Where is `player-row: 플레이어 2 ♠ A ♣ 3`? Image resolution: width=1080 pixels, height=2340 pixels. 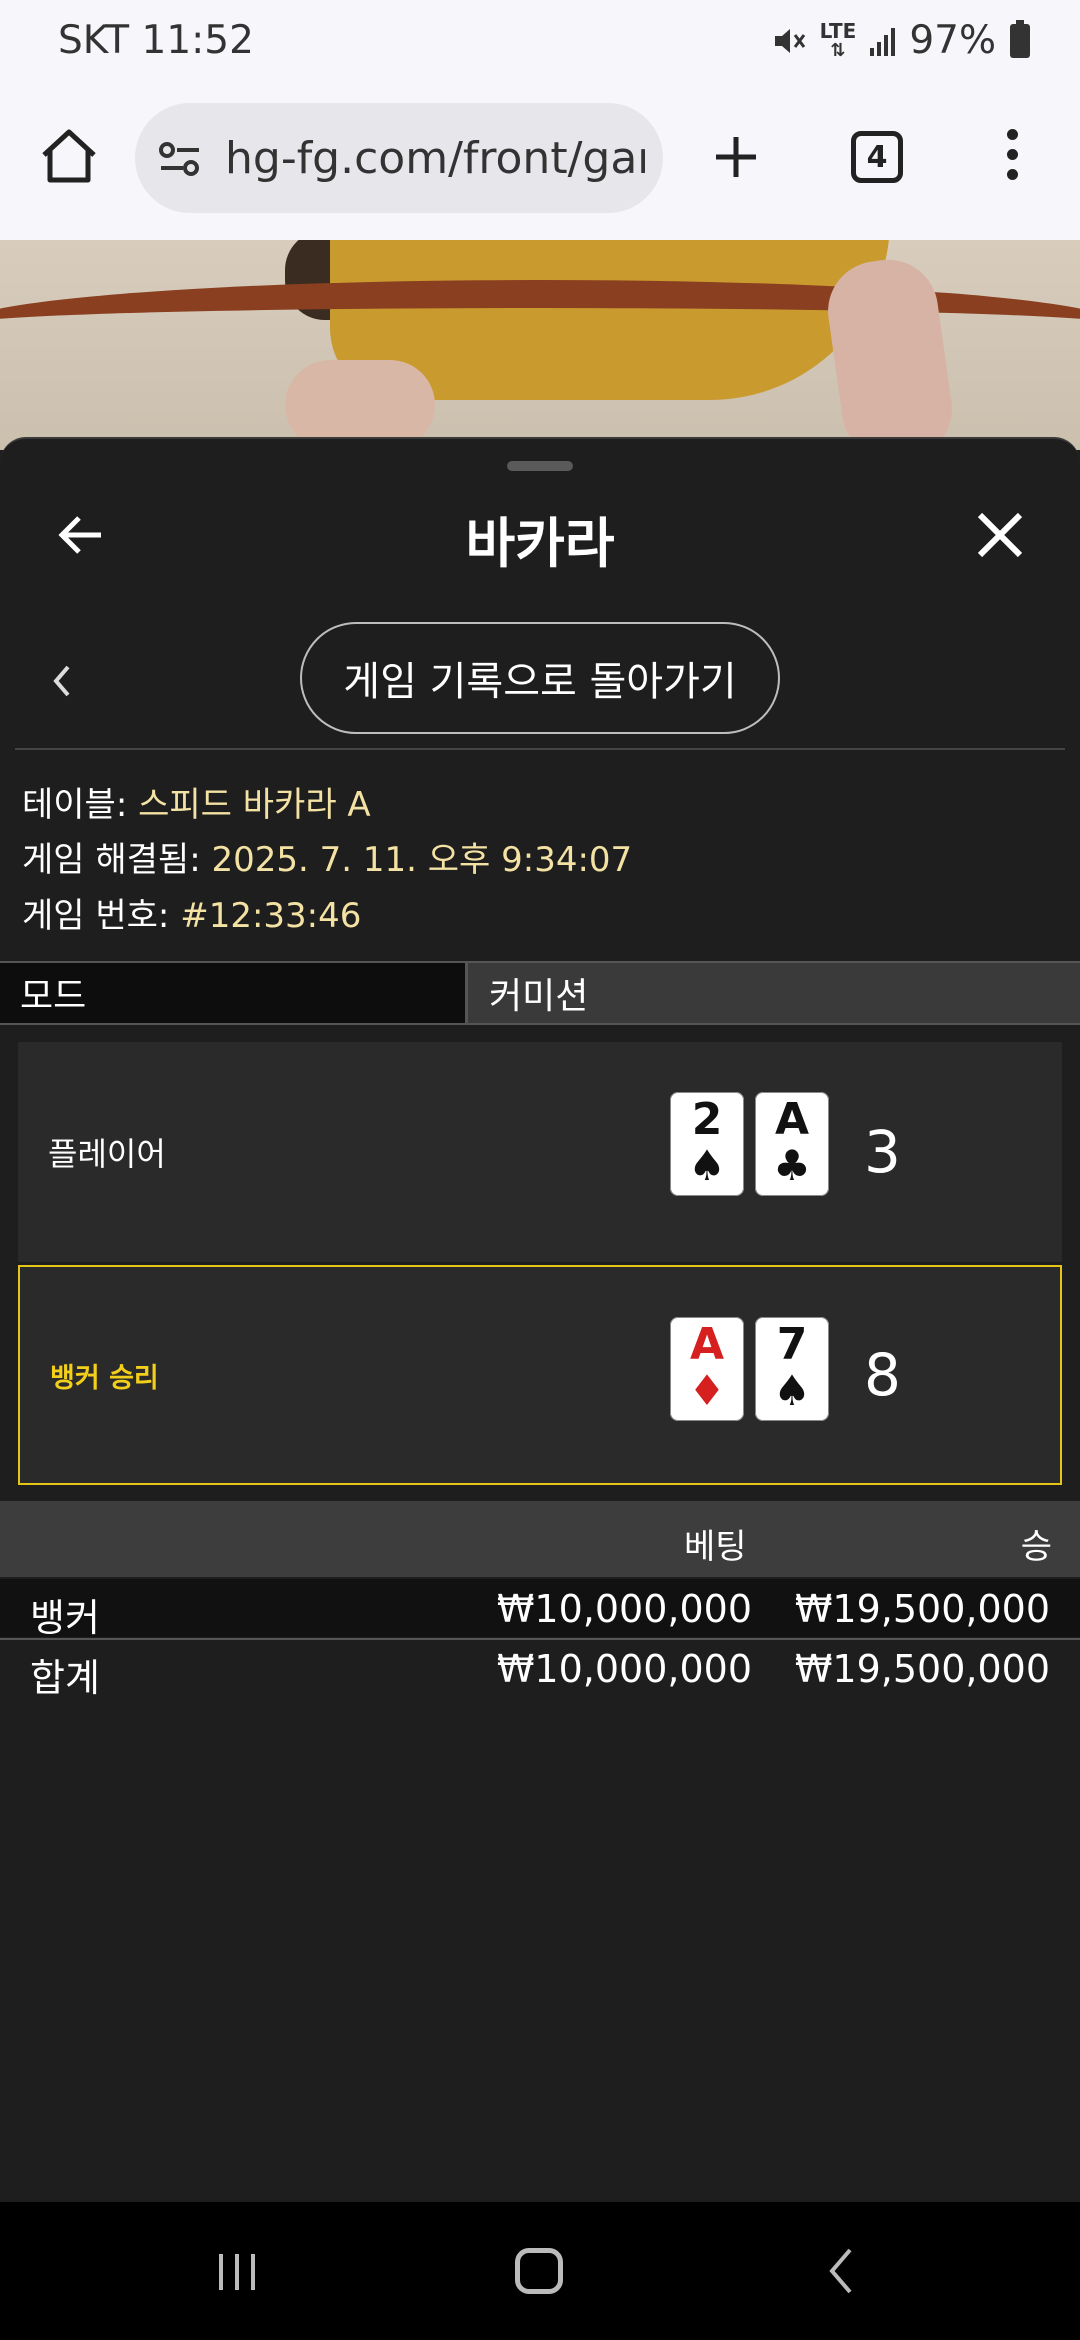
player-row: 플레이어 2 ♠ A ♣ 3 is located at coordinates (540, 1152).